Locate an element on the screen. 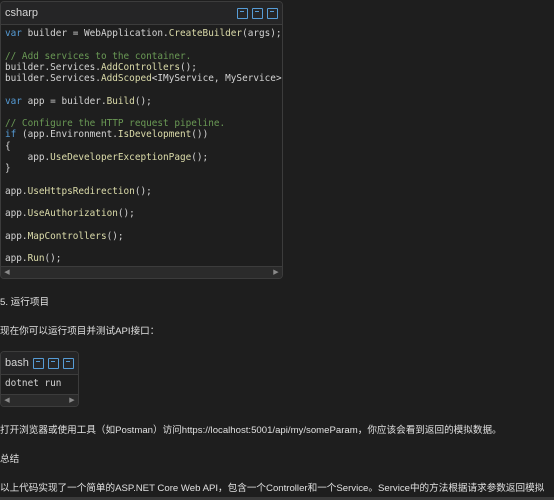  code-line: builder.Services.AddControllers(); is located at coordinates (141, 67).